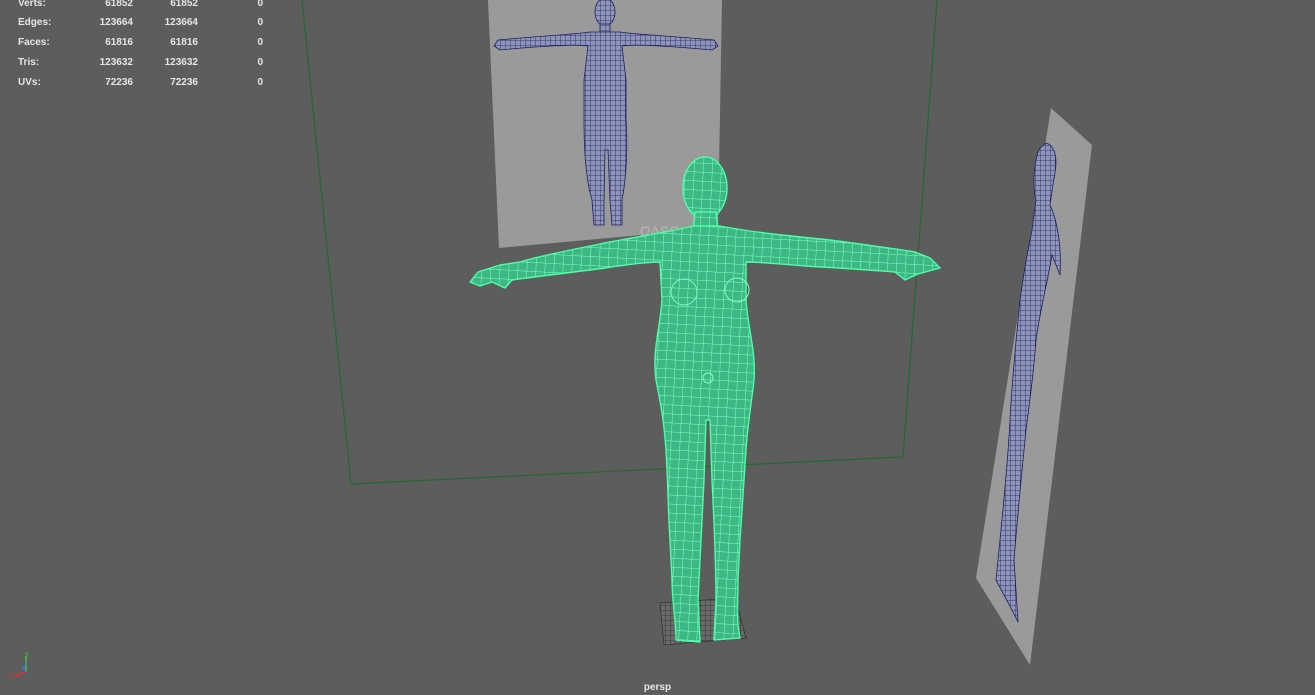 This screenshot has height=695, width=1315. I want to click on axis-x-label: x, so click(10, 675).